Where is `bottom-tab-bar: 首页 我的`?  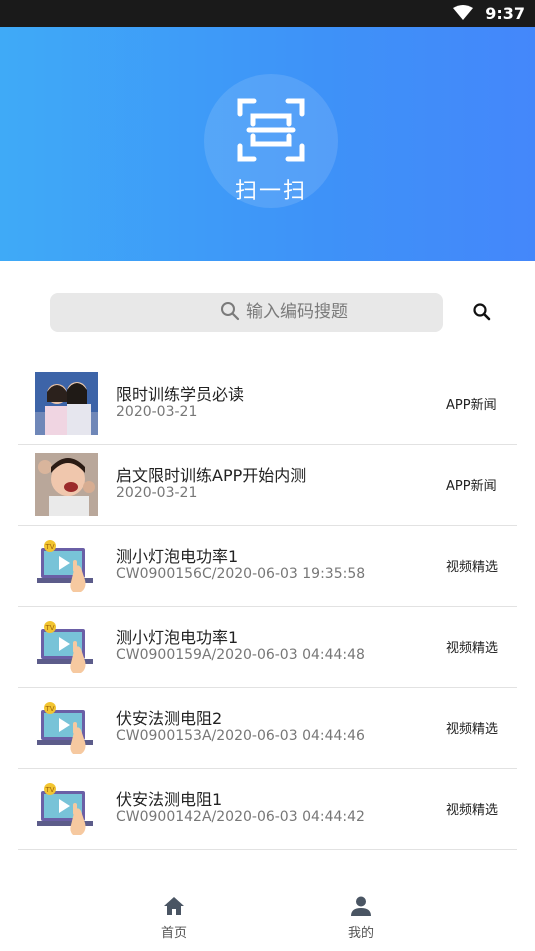 bottom-tab-bar: 首页 我的 is located at coordinates (267, 920).